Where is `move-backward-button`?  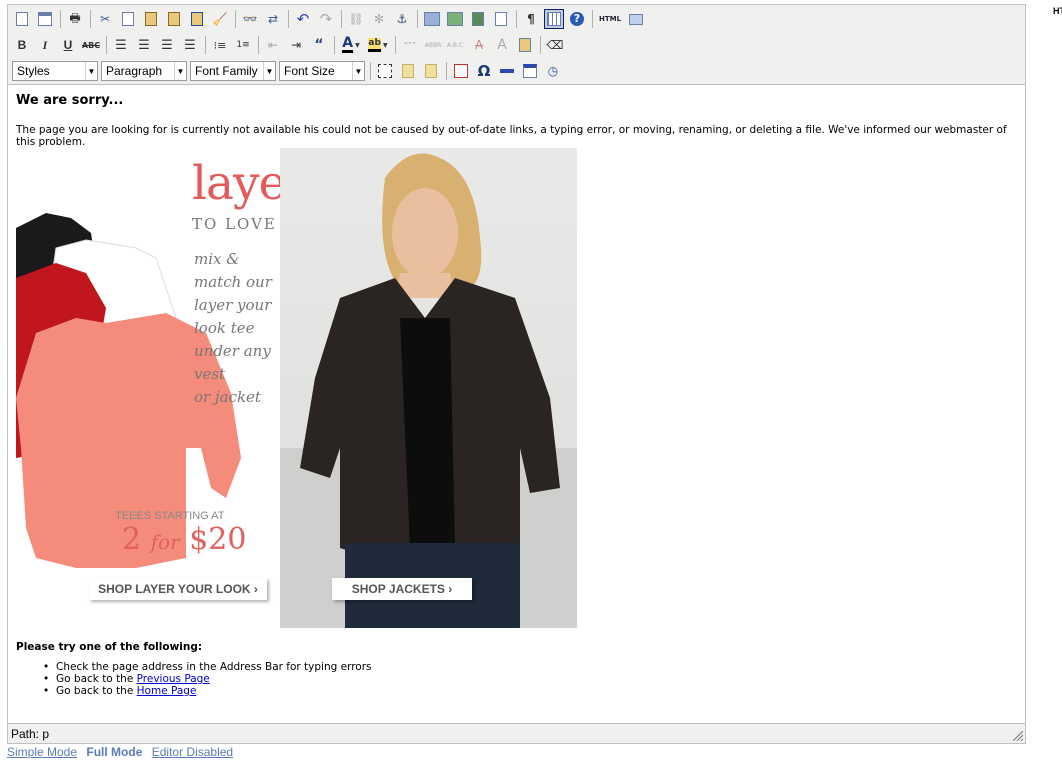
move-backward-button is located at coordinates (431, 71).